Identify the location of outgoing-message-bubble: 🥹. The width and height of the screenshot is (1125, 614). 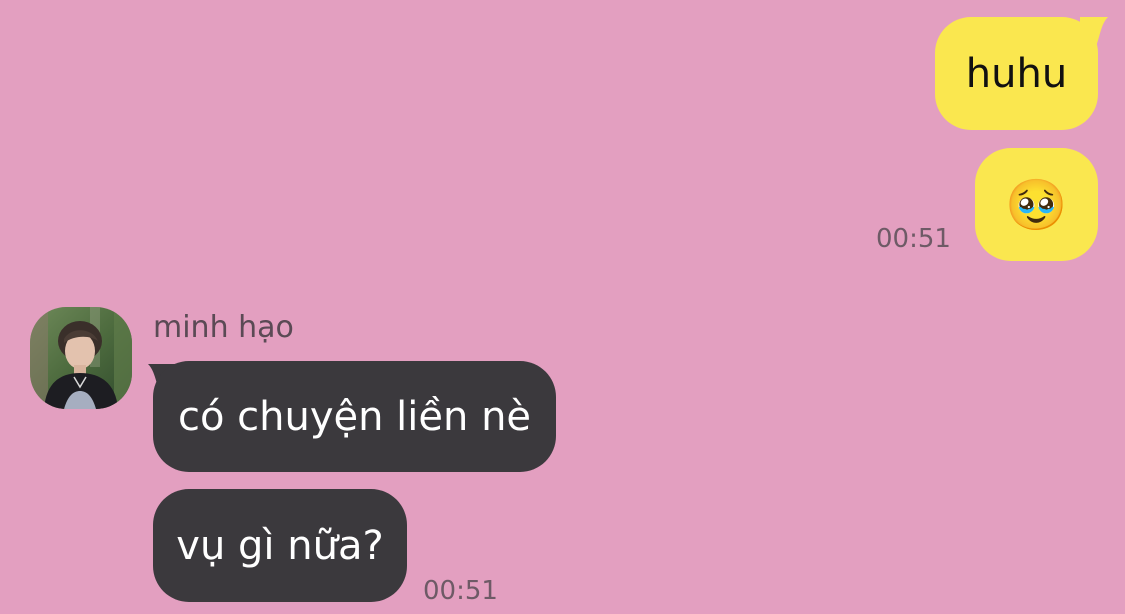
(1036, 204).